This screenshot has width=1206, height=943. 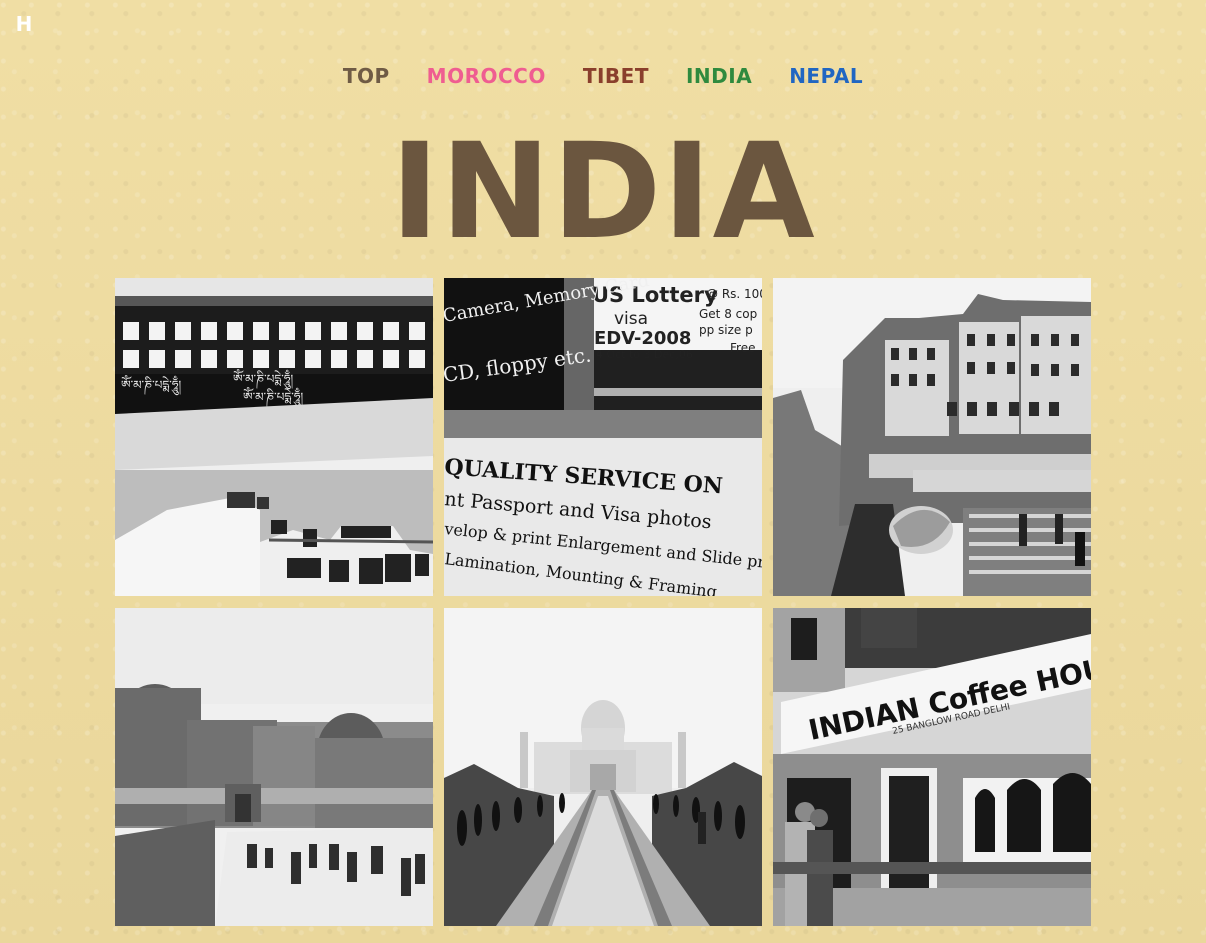 I want to click on nav-item-top: TOP, so click(x=366, y=76).